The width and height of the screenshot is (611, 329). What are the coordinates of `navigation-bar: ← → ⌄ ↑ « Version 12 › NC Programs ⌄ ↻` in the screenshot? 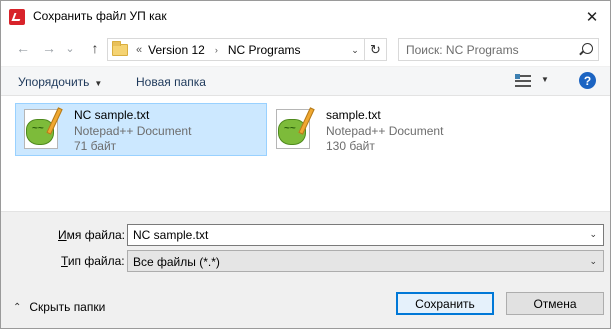 It's located at (305, 49).